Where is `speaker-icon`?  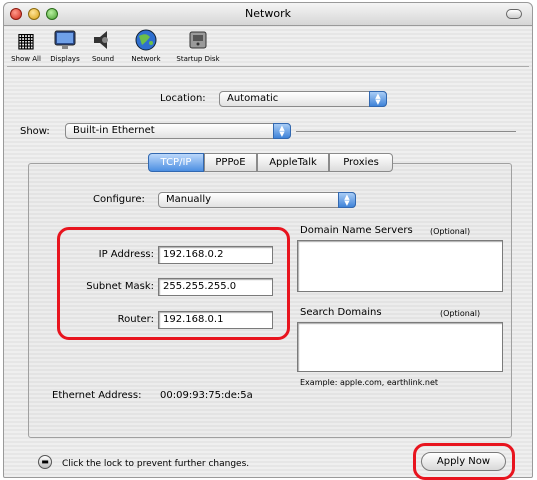 speaker-icon is located at coordinates (103, 40).